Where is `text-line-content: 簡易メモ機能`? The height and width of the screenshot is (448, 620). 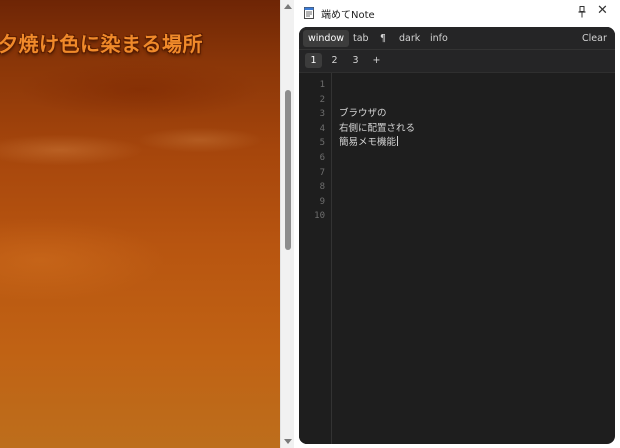
text-line-content: 簡易メモ機能 is located at coordinates (368, 143).